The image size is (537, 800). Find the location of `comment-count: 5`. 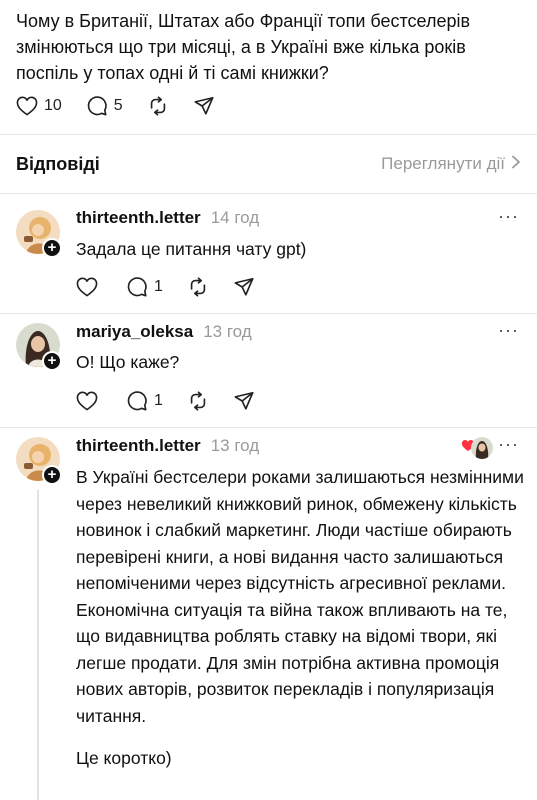

comment-count: 5 is located at coordinates (118, 105).